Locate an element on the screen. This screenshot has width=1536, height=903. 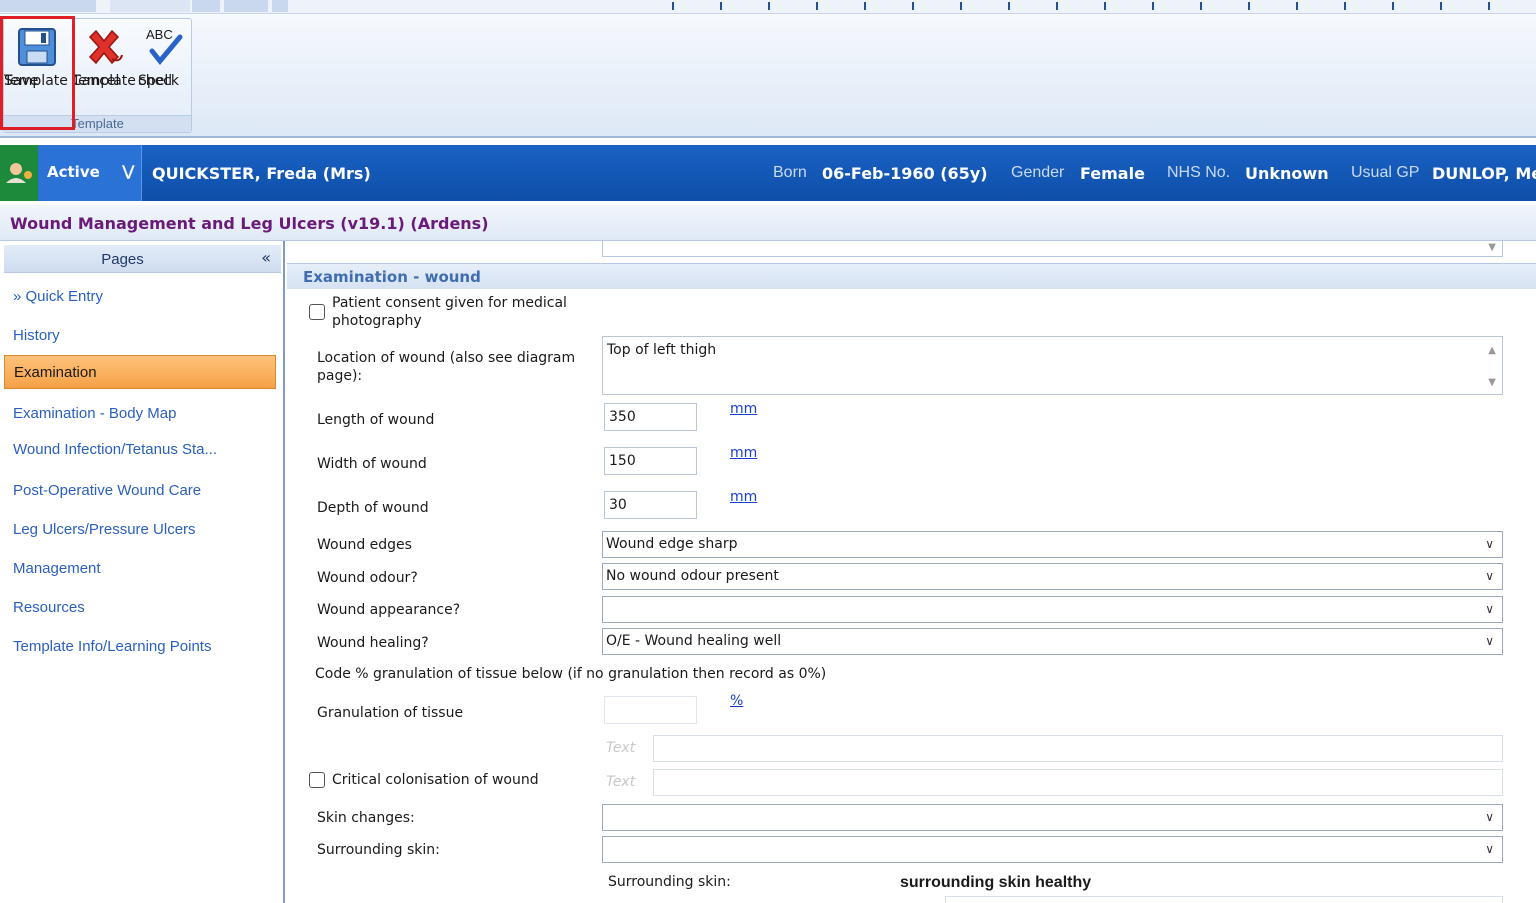
section-title: Examination - wound is located at coordinates (392, 277).